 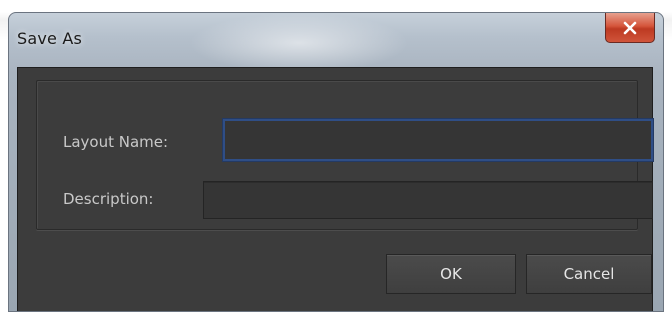 I want to click on cancel-button: Cancel, so click(x=589, y=274).